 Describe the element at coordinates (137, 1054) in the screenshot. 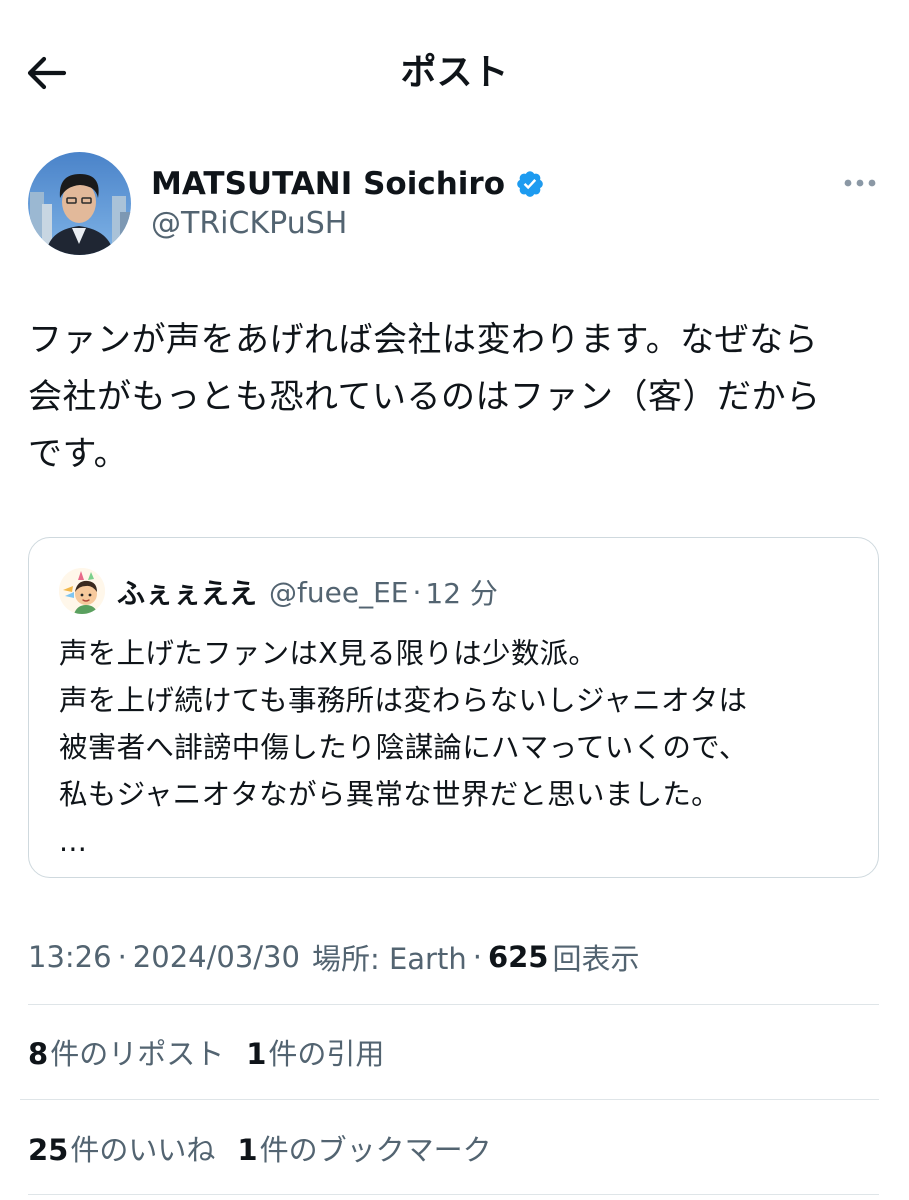

I see `reposts-label: 件のリポスト` at that location.